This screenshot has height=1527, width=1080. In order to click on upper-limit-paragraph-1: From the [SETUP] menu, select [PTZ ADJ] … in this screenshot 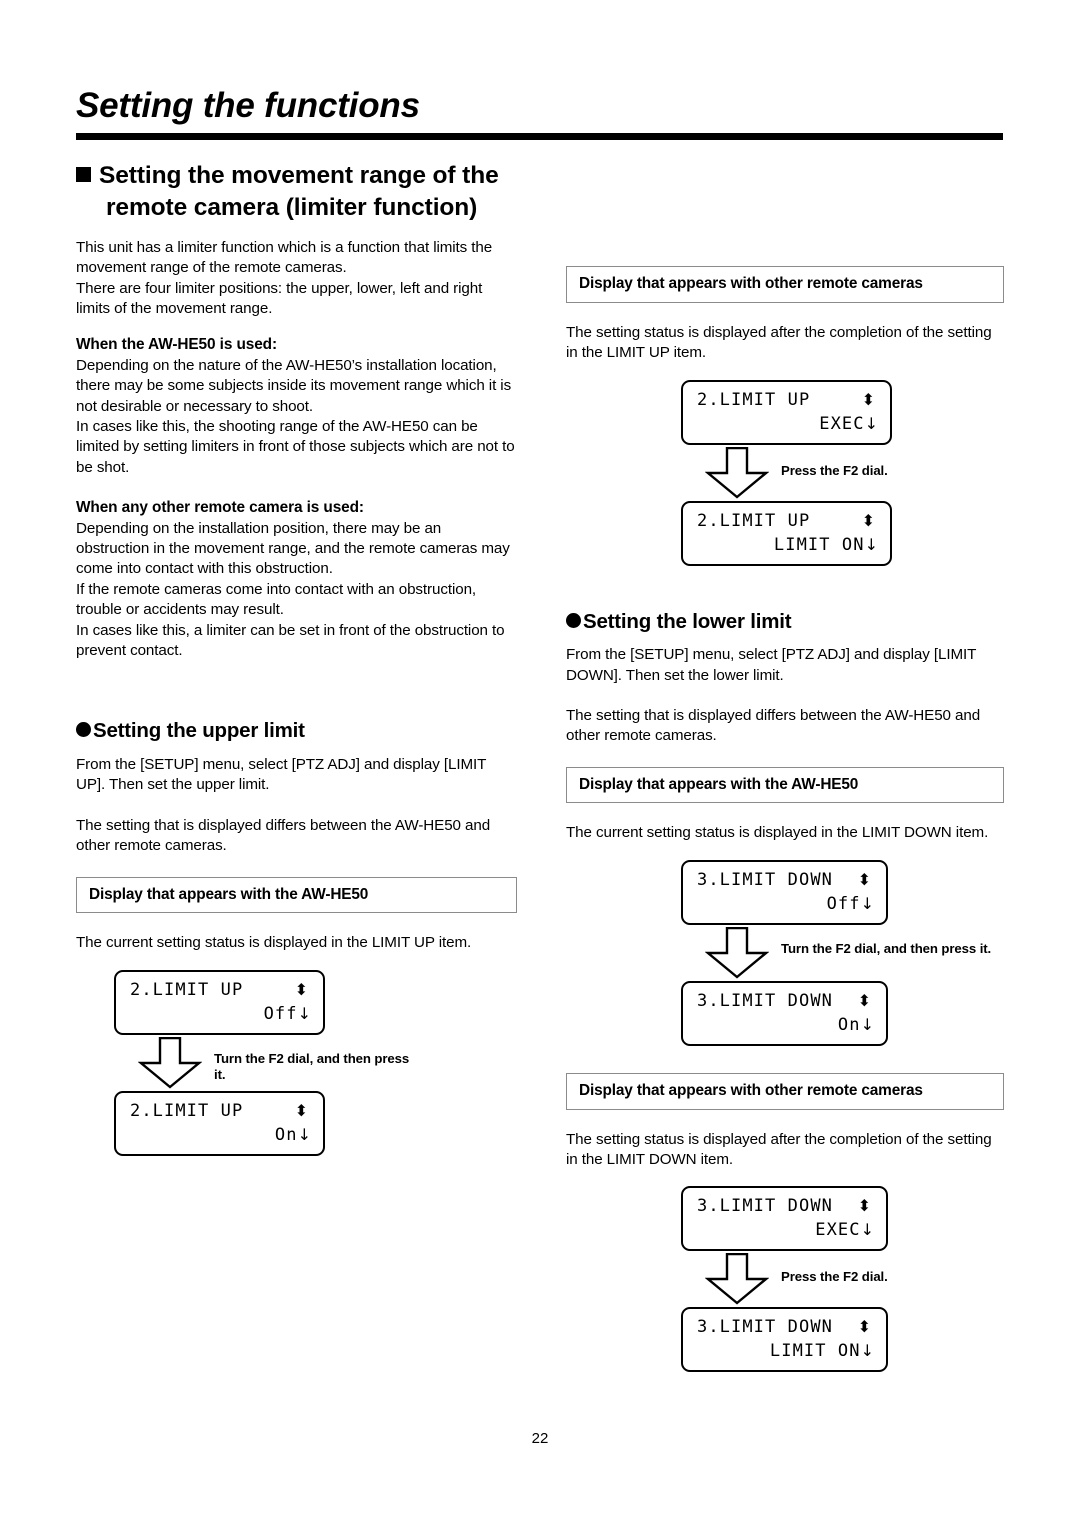, I will do `click(281, 775)`.